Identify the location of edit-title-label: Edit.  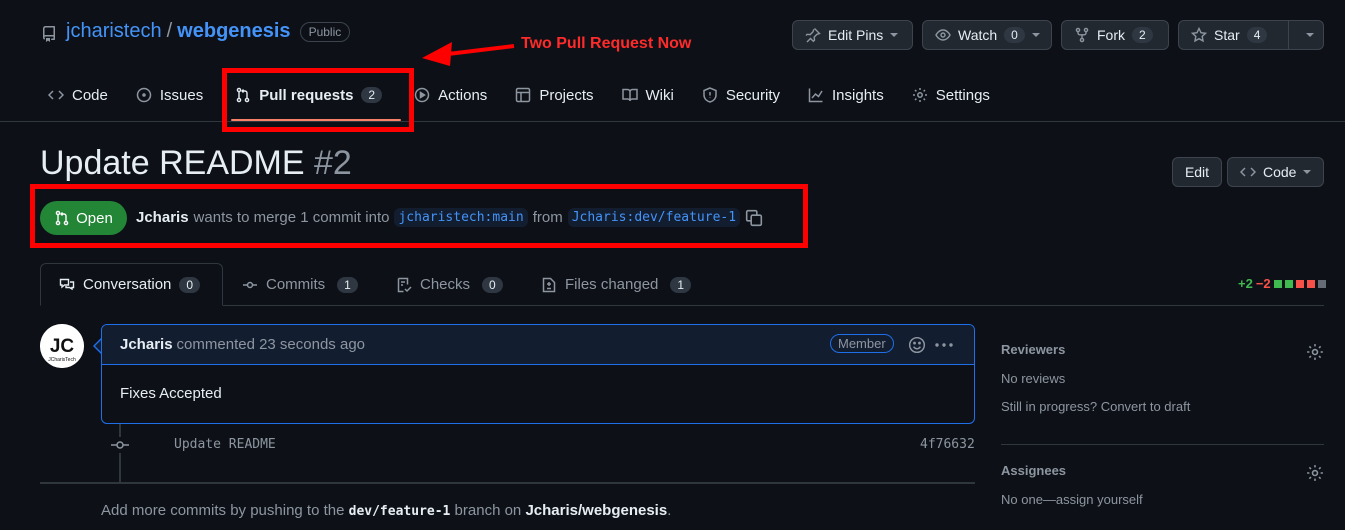
(1197, 172).